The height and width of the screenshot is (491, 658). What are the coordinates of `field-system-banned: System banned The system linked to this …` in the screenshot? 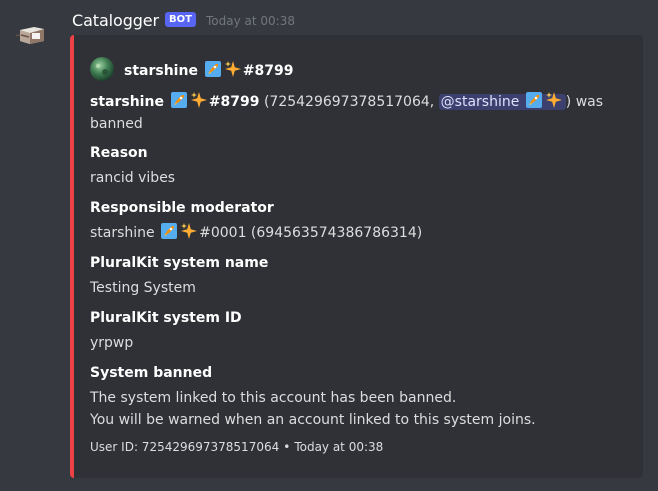 It's located at (360, 396).